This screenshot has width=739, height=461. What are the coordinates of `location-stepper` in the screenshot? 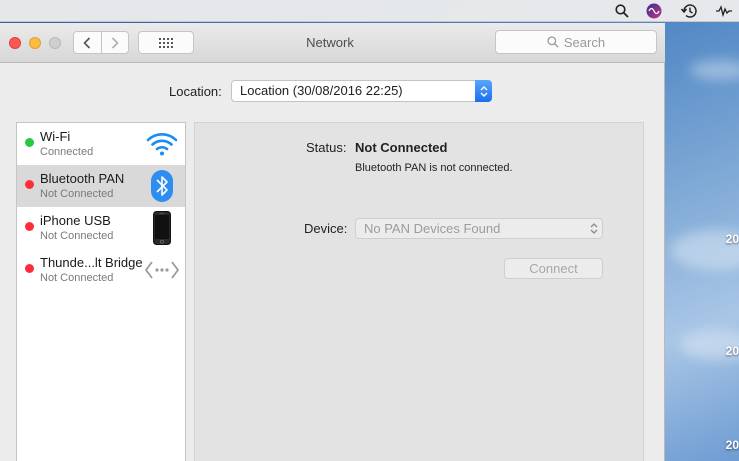 It's located at (483, 91).